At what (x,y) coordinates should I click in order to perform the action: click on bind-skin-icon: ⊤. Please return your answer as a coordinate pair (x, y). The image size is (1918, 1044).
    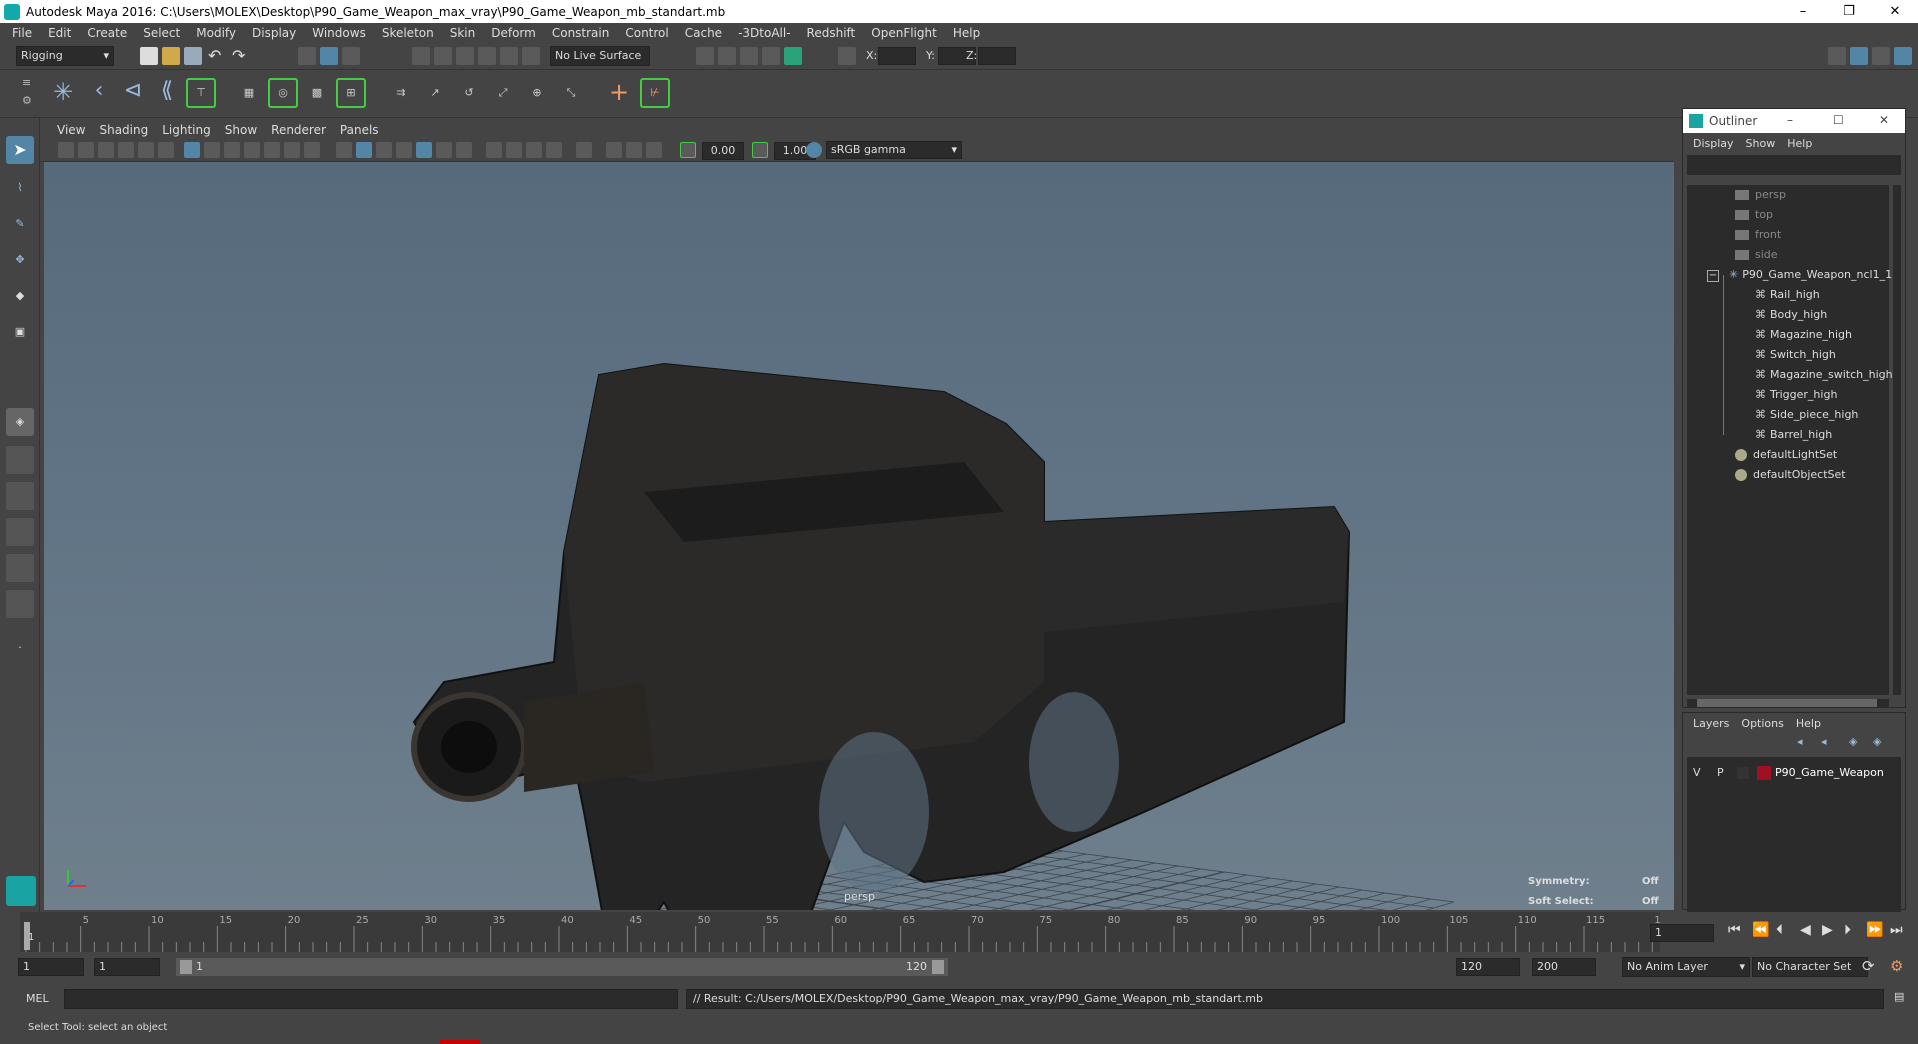
    Looking at the image, I should click on (201, 93).